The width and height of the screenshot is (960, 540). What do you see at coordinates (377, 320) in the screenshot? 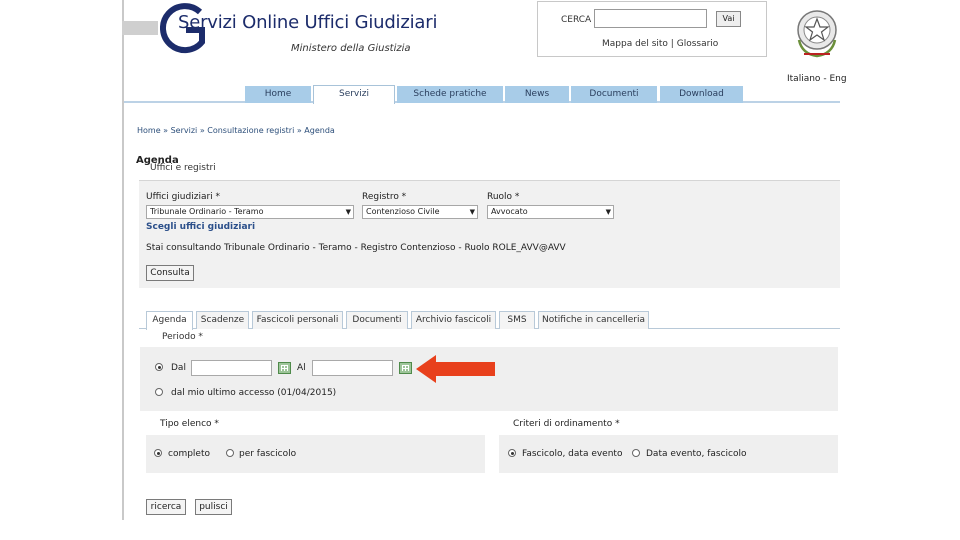
I see `tab-documenti: Documenti` at bounding box center [377, 320].